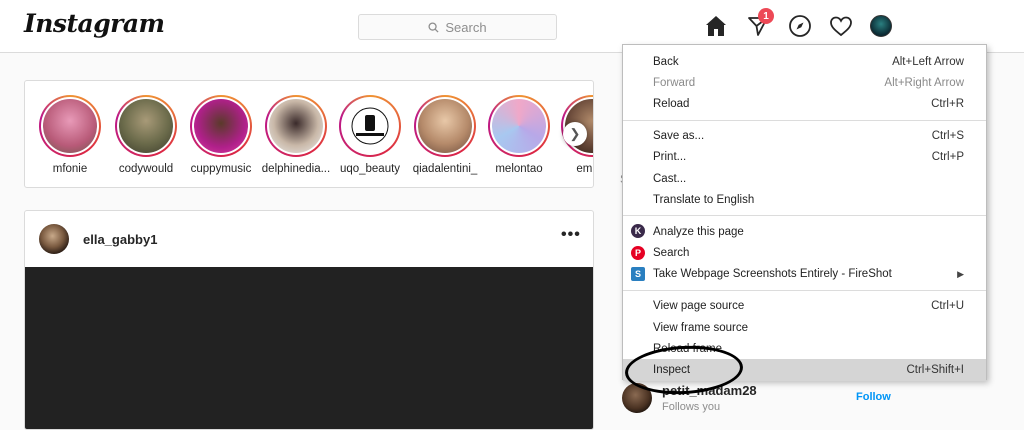  I want to click on chevron-right-icon: ❯, so click(575, 133).